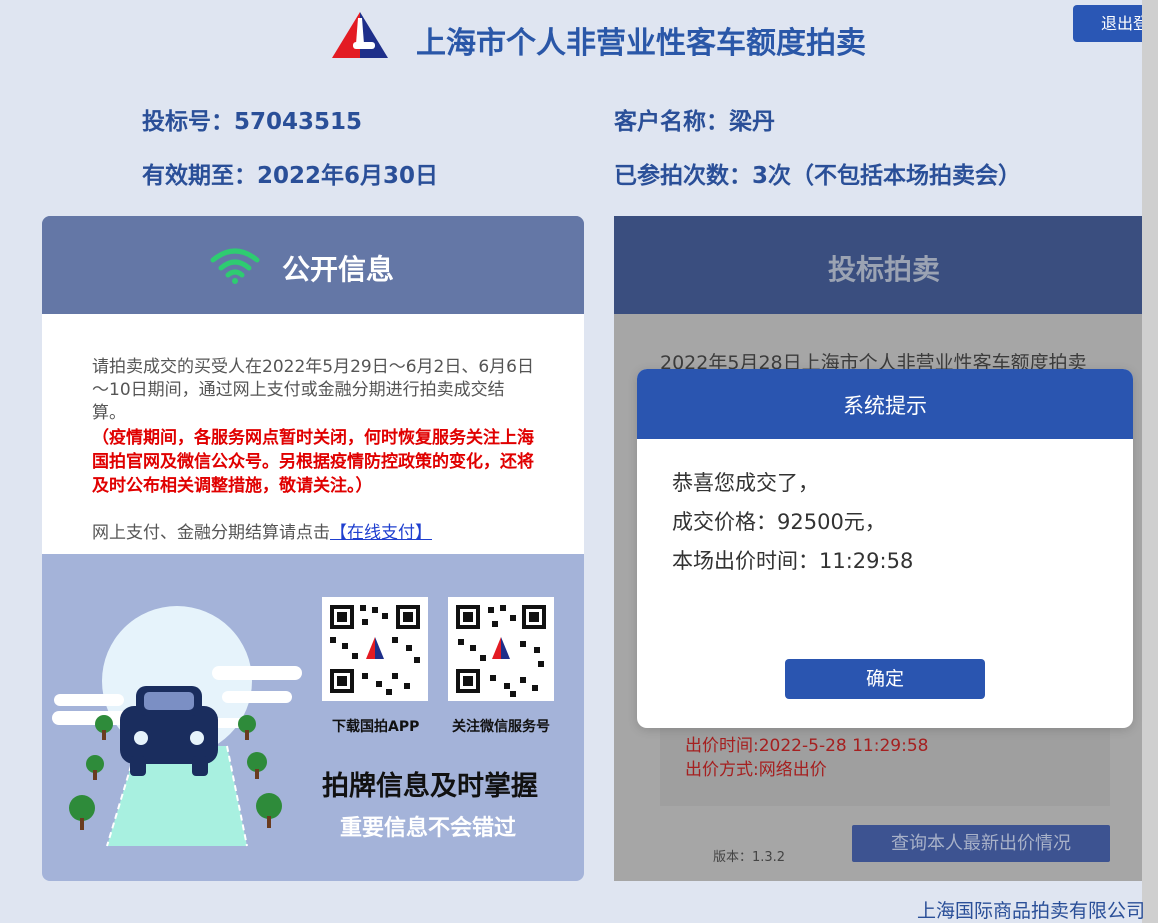 This screenshot has width=1158, height=923. What do you see at coordinates (683, 176) in the screenshot?
I see `auction-count-label: 已参拍次数：` at bounding box center [683, 176].